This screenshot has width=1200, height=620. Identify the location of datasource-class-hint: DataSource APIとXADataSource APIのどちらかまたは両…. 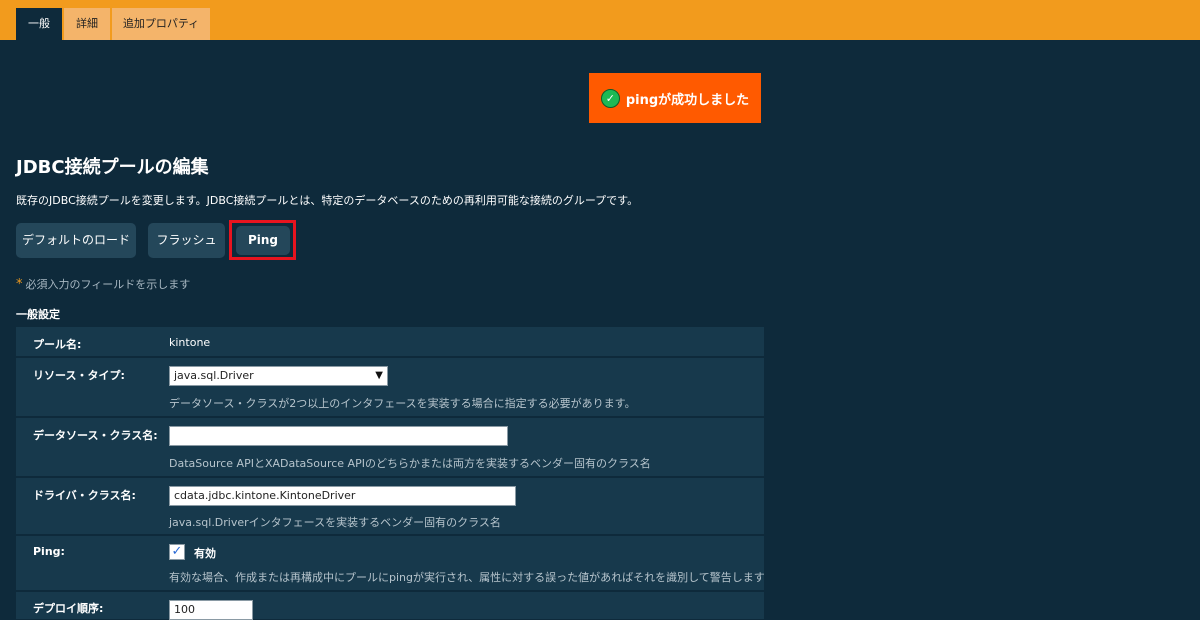
(410, 463).